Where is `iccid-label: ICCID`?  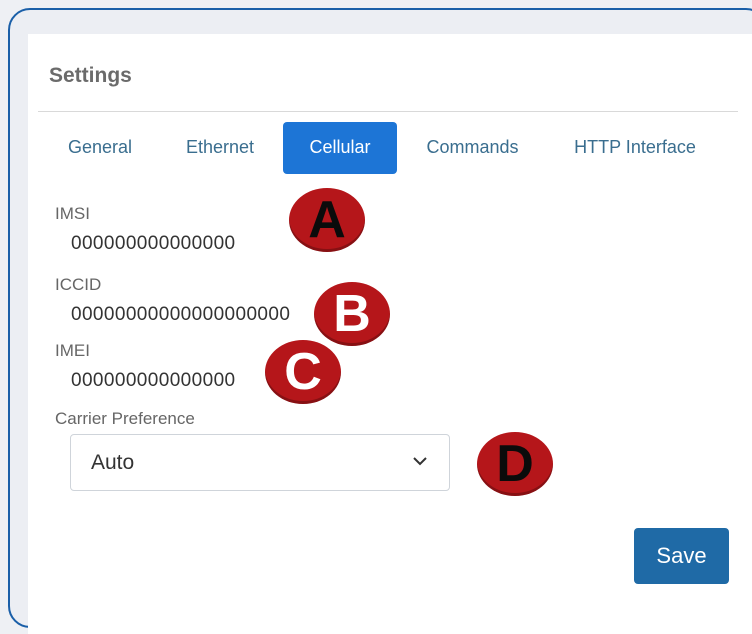 iccid-label: ICCID is located at coordinates (78, 284).